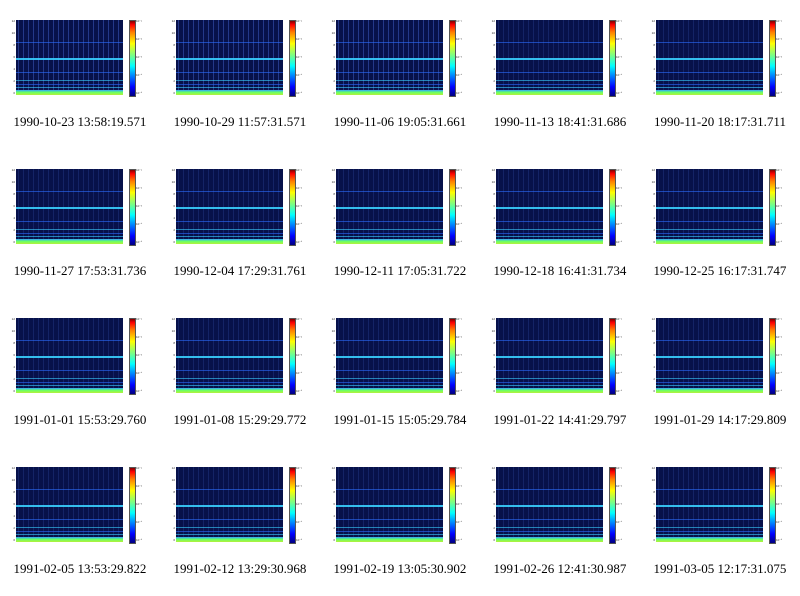  I want to click on panel-caption: 1990-11-20 18:17:31.711, so click(720, 121).